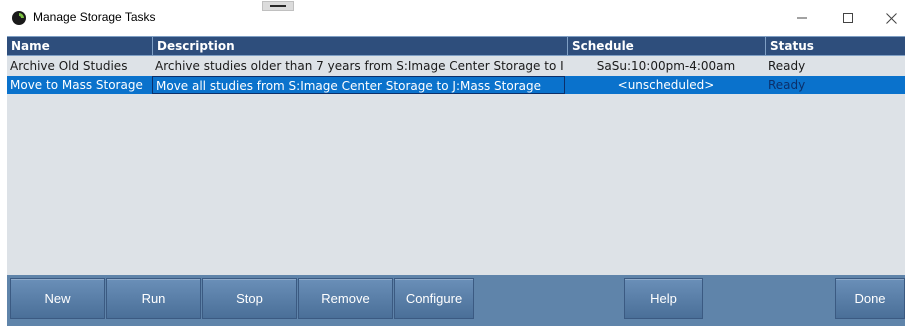  What do you see at coordinates (278, 6) in the screenshot?
I see `drag-grip-icon` at bounding box center [278, 6].